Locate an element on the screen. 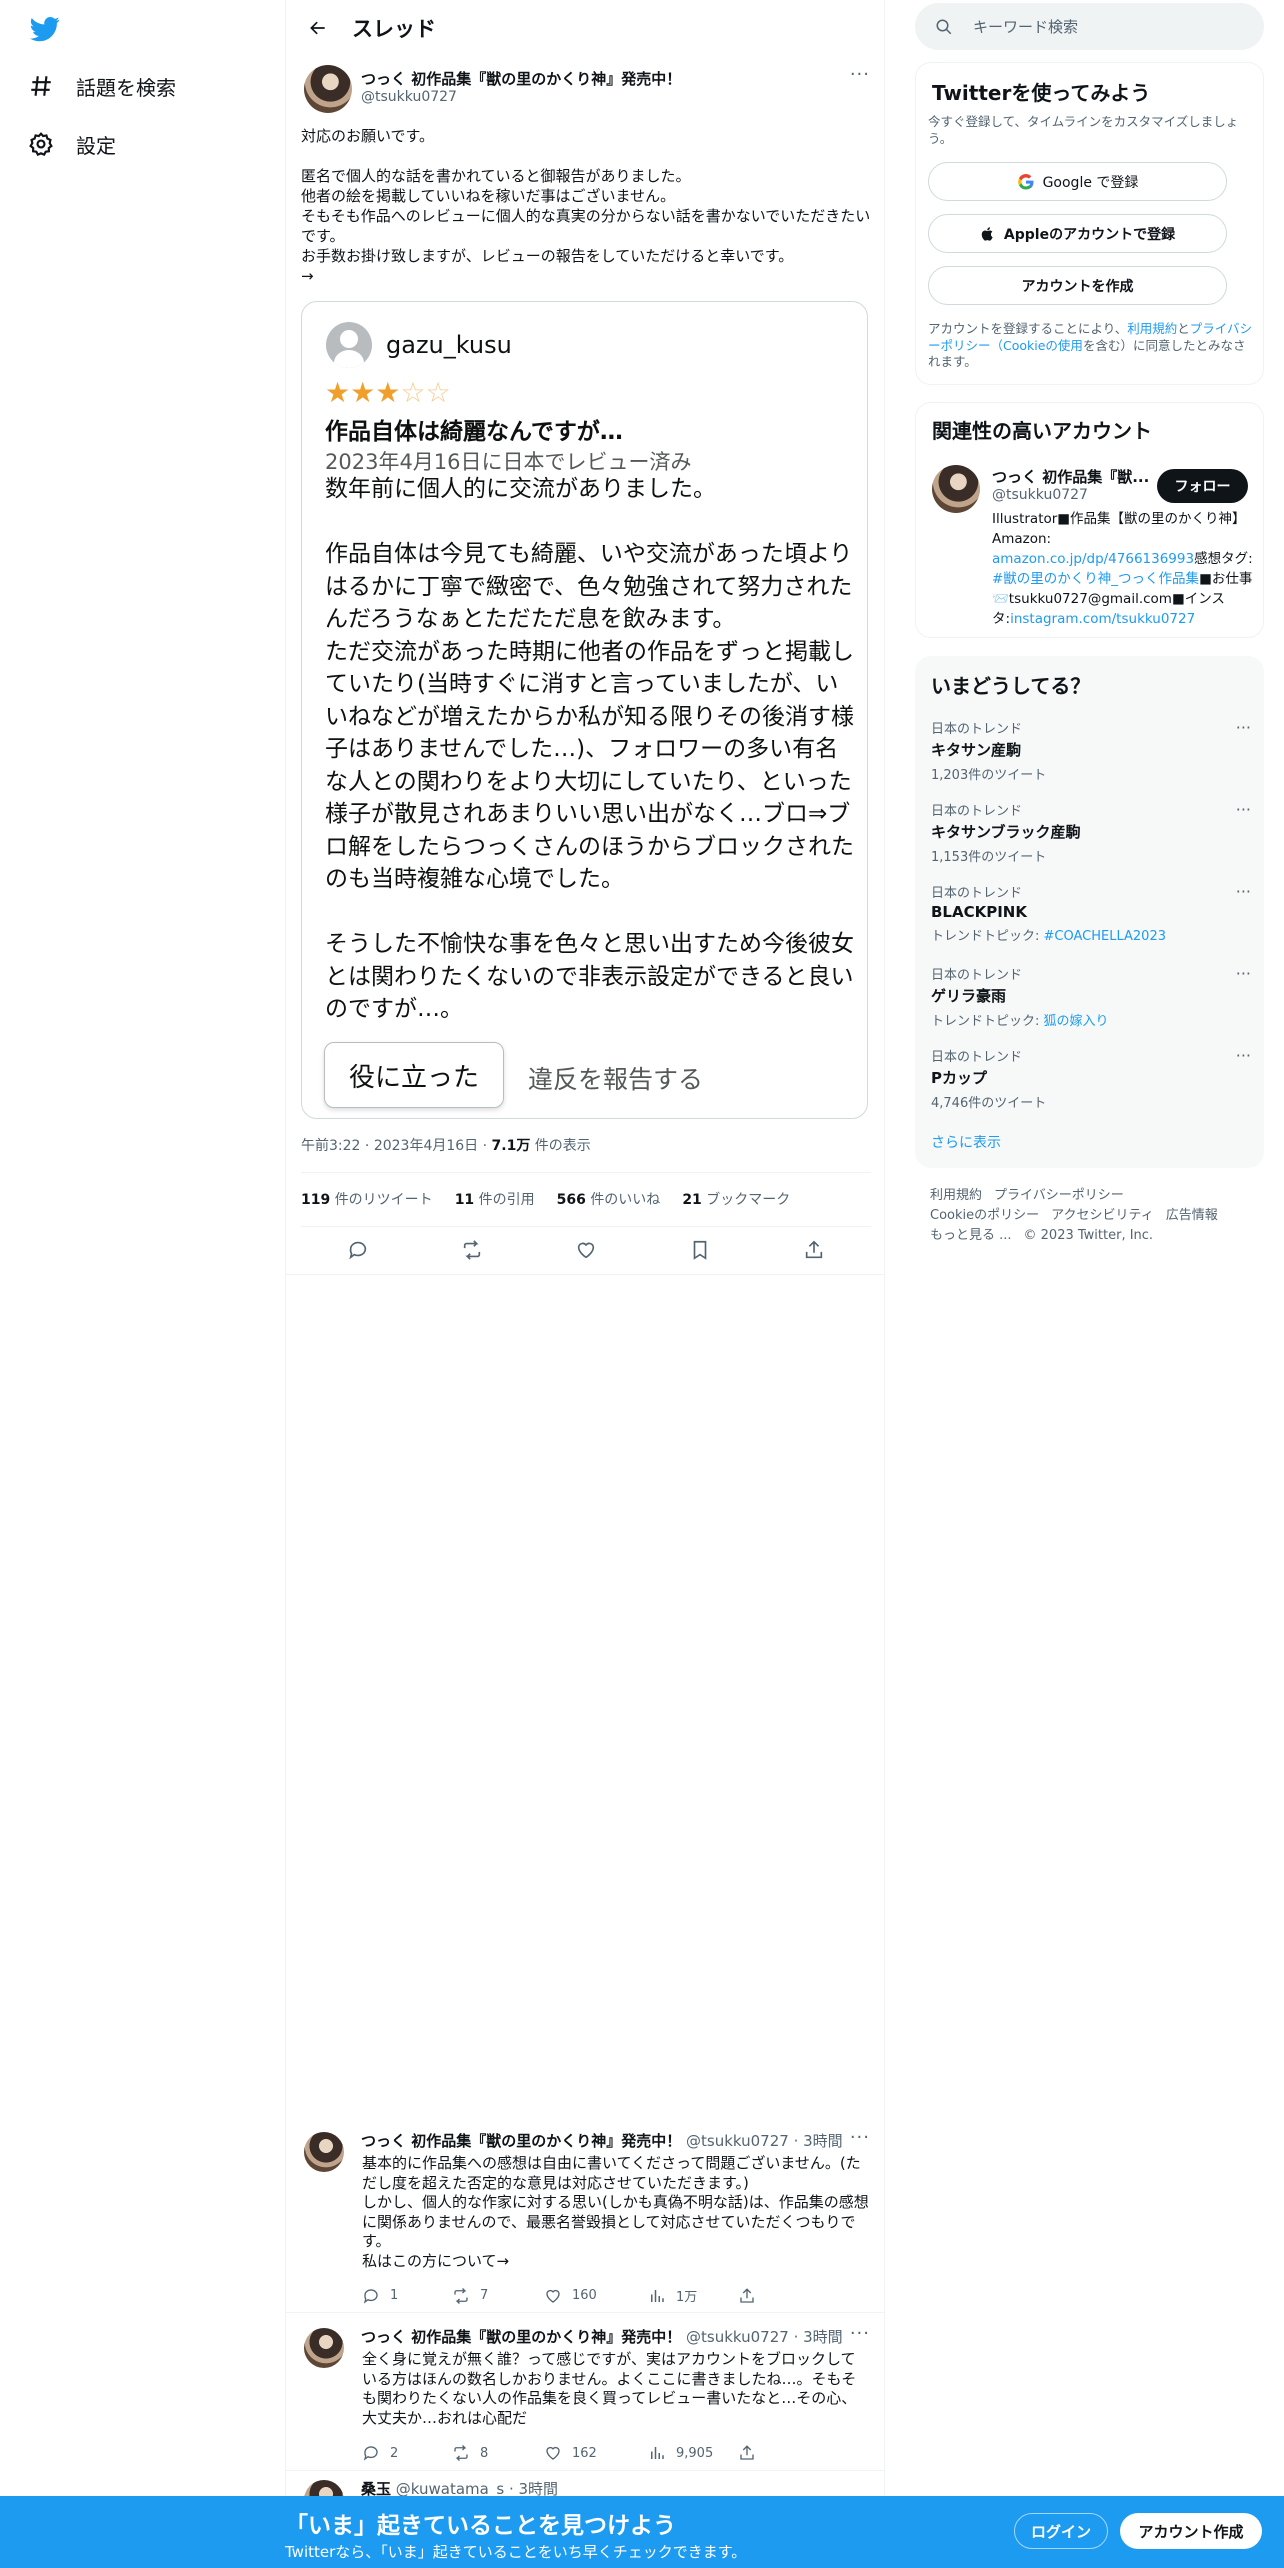  tweet-actions is located at coordinates (586, 1250).